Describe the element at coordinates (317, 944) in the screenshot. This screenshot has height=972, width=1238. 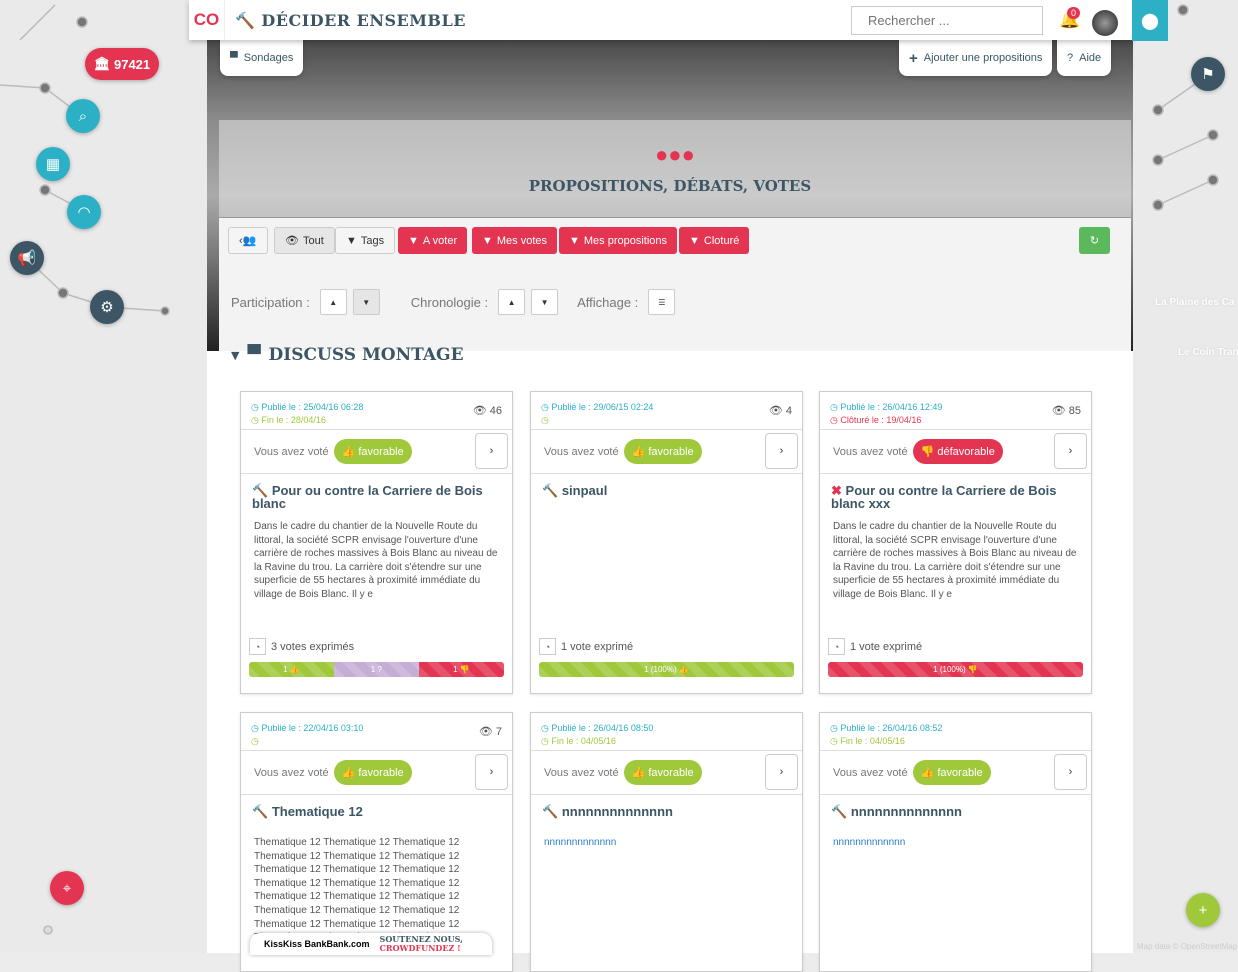
I see `kisskiss-logo: KissKiss BankBank.com` at that location.